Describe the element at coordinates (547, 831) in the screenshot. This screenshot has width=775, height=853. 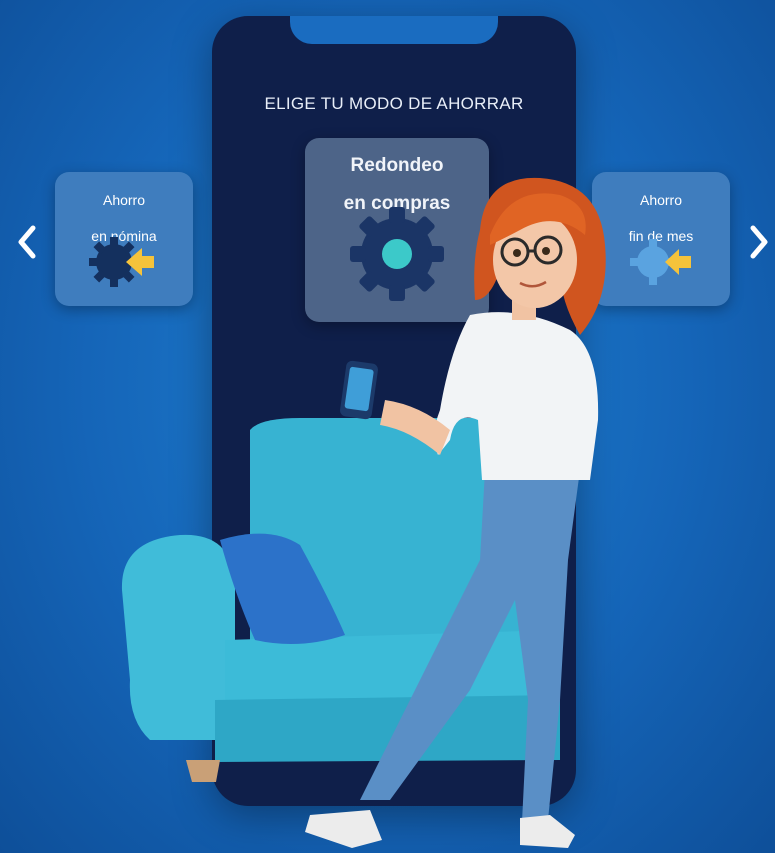
I see `character-shoe-right` at that location.